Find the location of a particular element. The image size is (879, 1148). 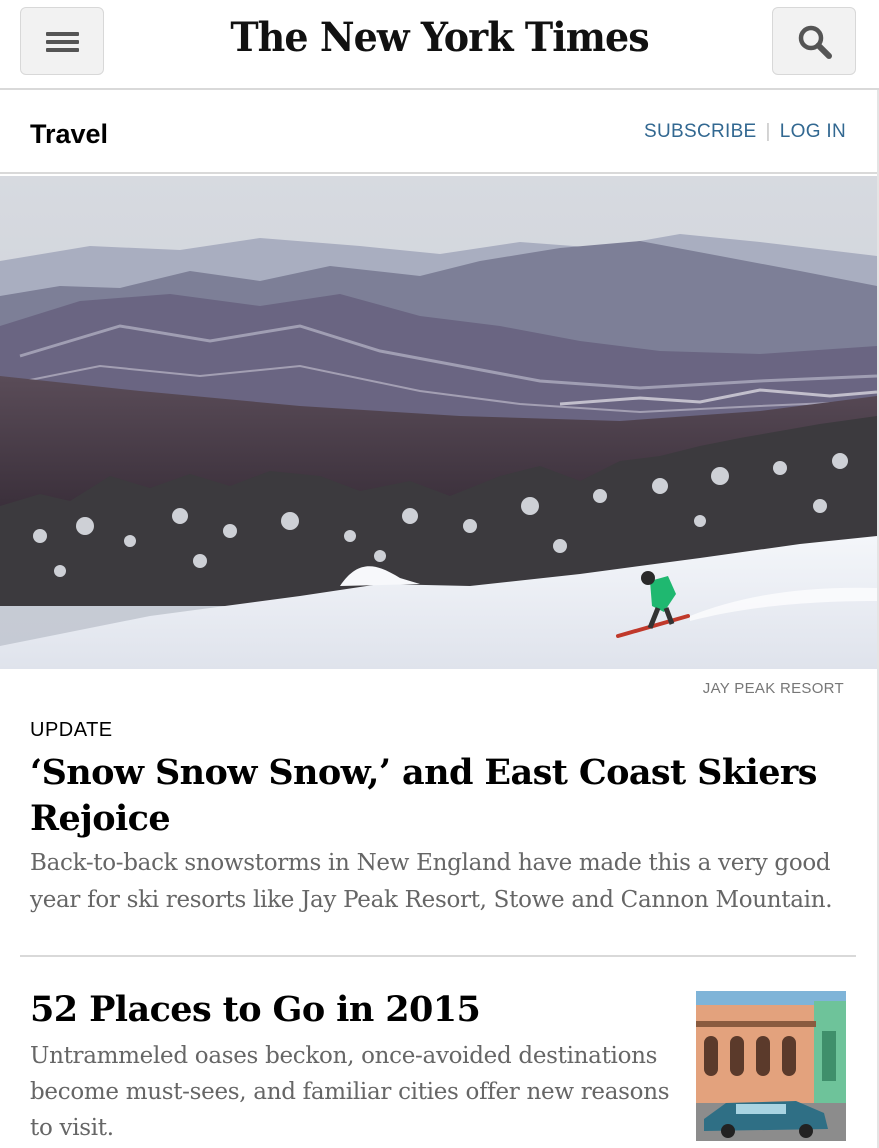

account-links: SUBSCRIBE | LOG IN is located at coordinates (745, 132).